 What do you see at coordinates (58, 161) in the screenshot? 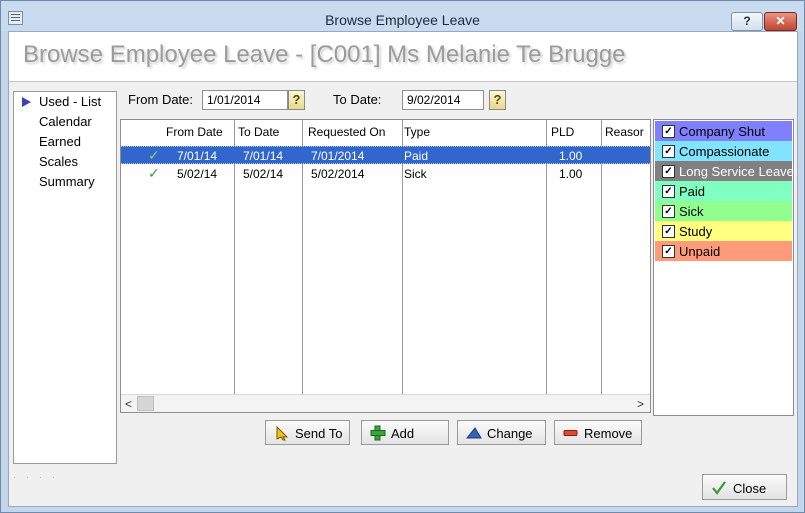
I see `nav-item-scales: Scales` at bounding box center [58, 161].